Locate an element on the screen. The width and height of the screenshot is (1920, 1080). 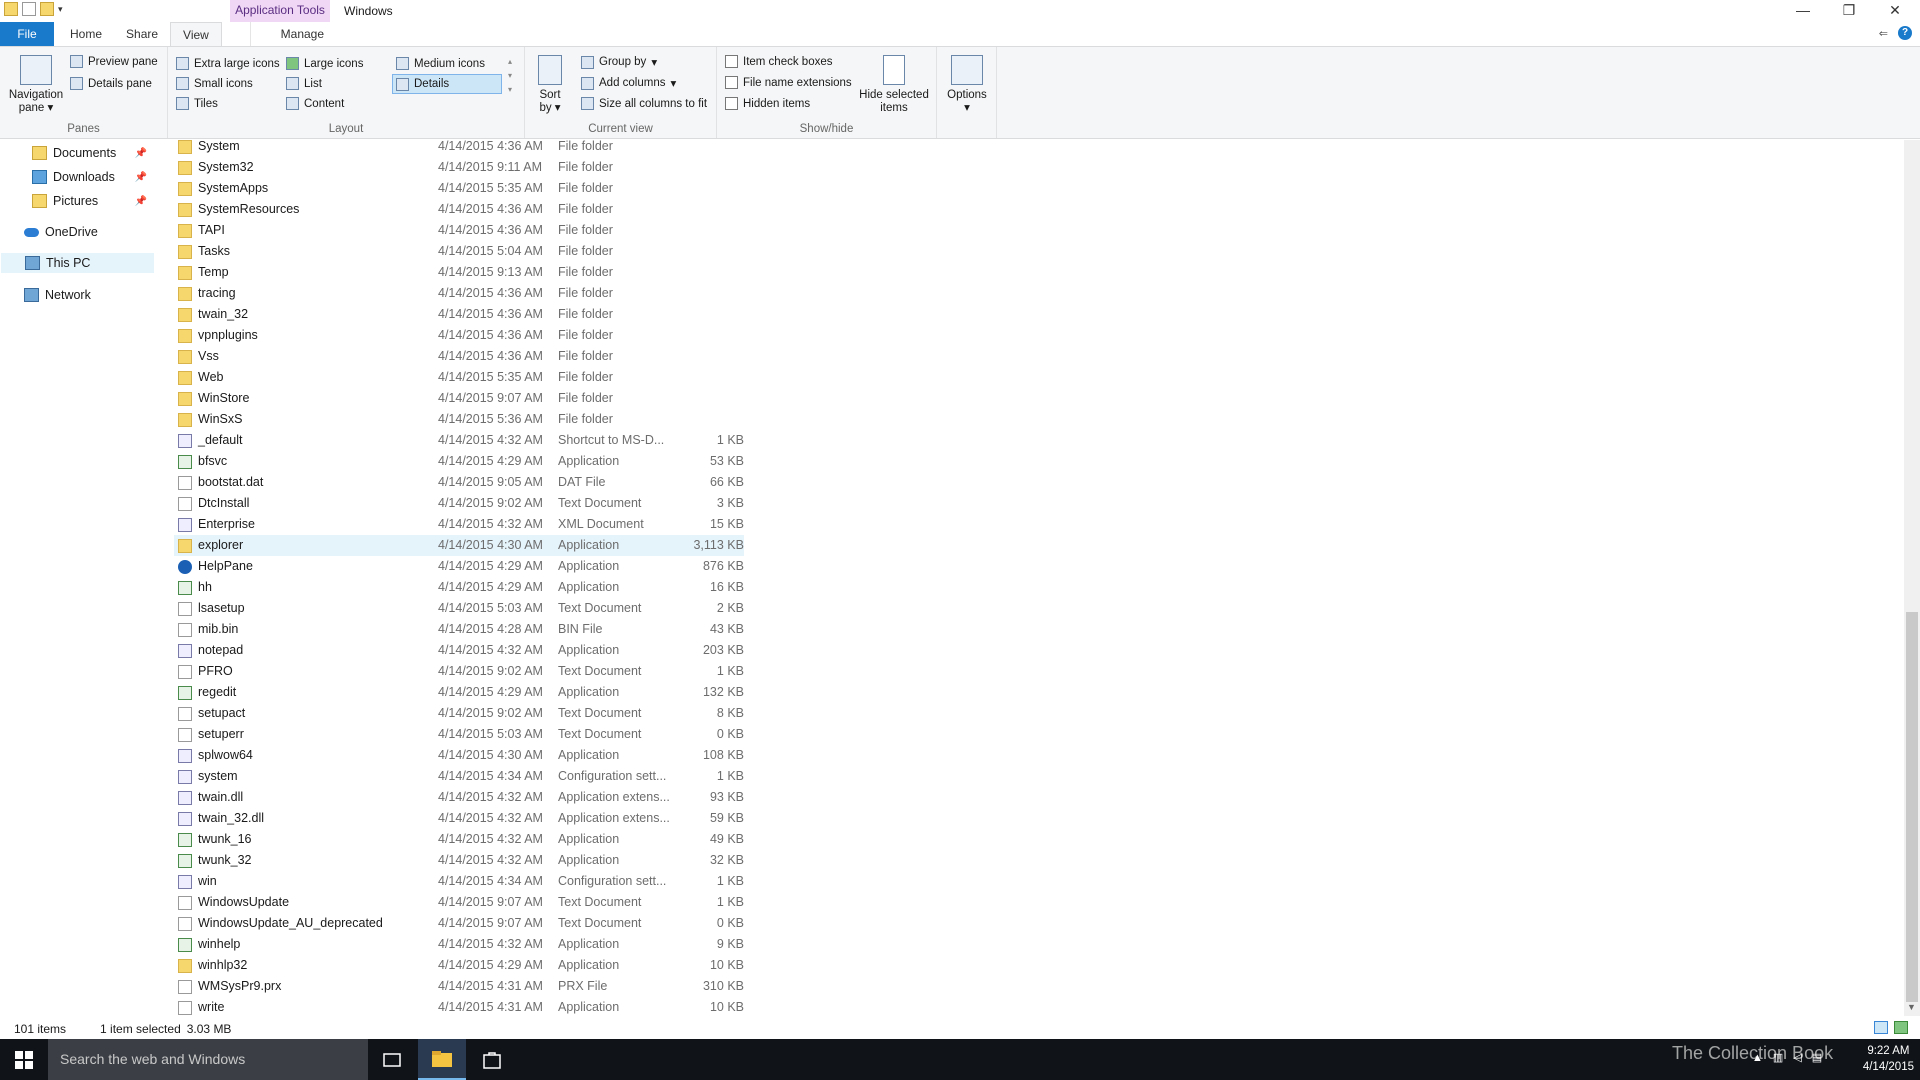
list-view-button: List is located at coordinates (304, 83).